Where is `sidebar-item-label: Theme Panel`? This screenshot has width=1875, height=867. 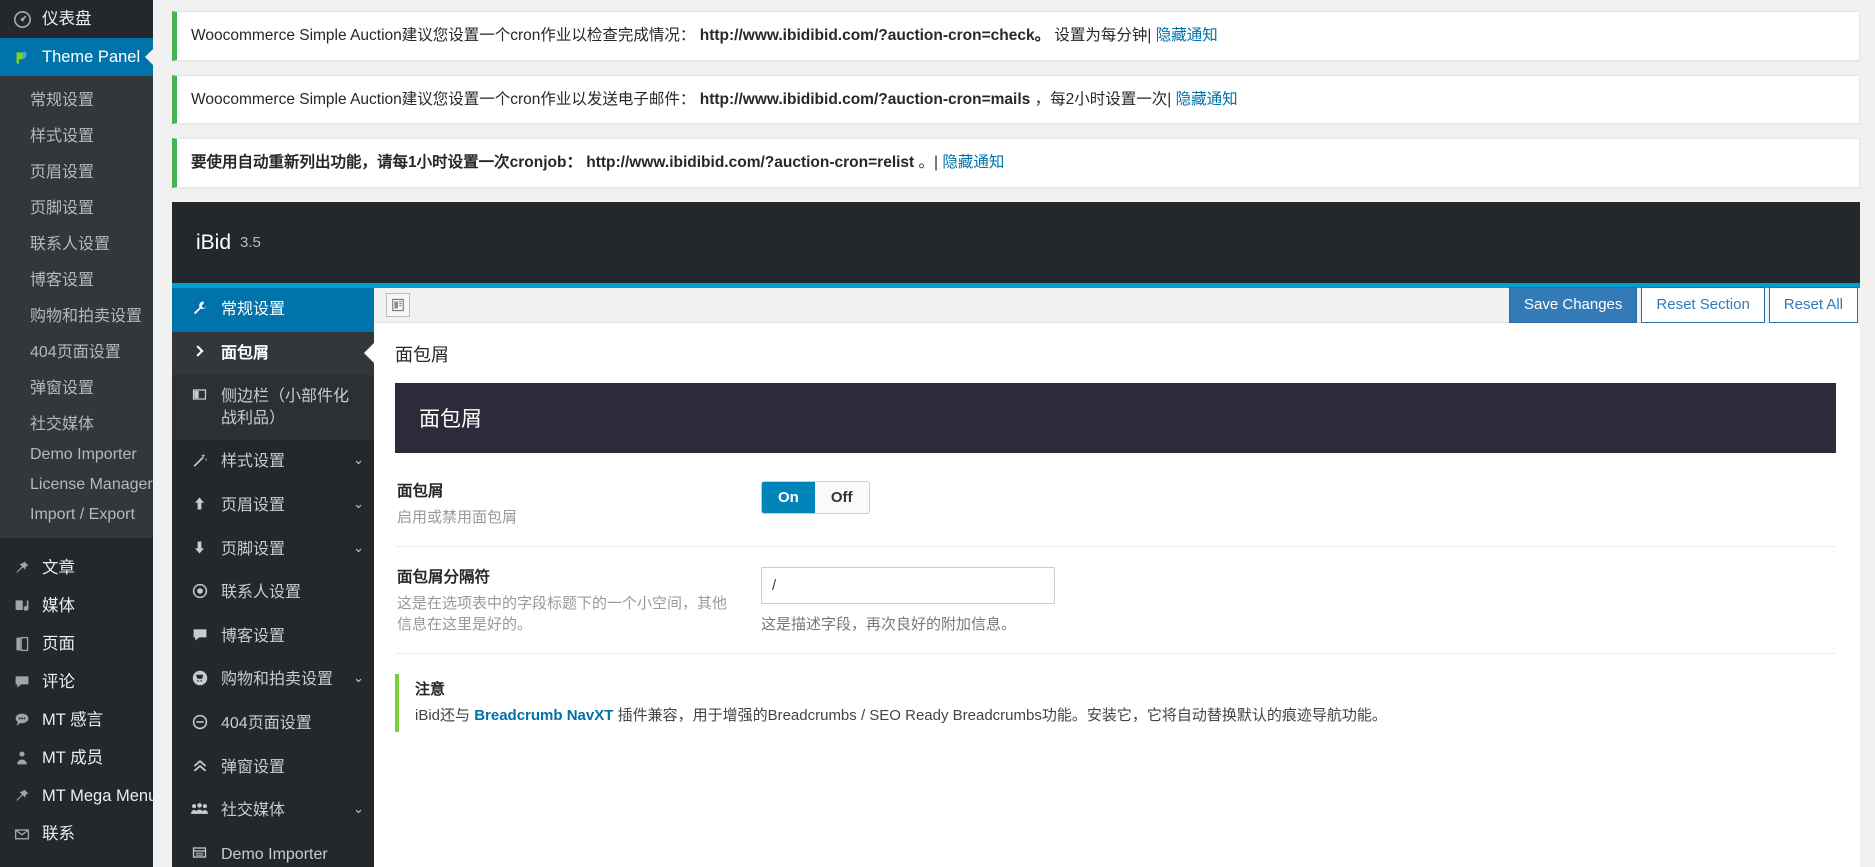
sidebar-item-label: Theme Panel is located at coordinates (91, 56).